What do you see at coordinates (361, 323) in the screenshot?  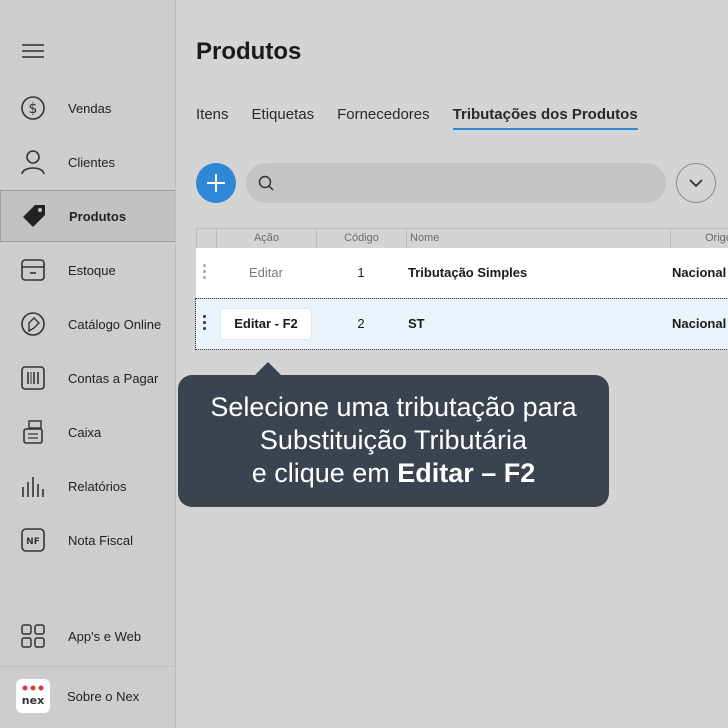 I see `code-cell: 2` at bounding box center [361, 323].